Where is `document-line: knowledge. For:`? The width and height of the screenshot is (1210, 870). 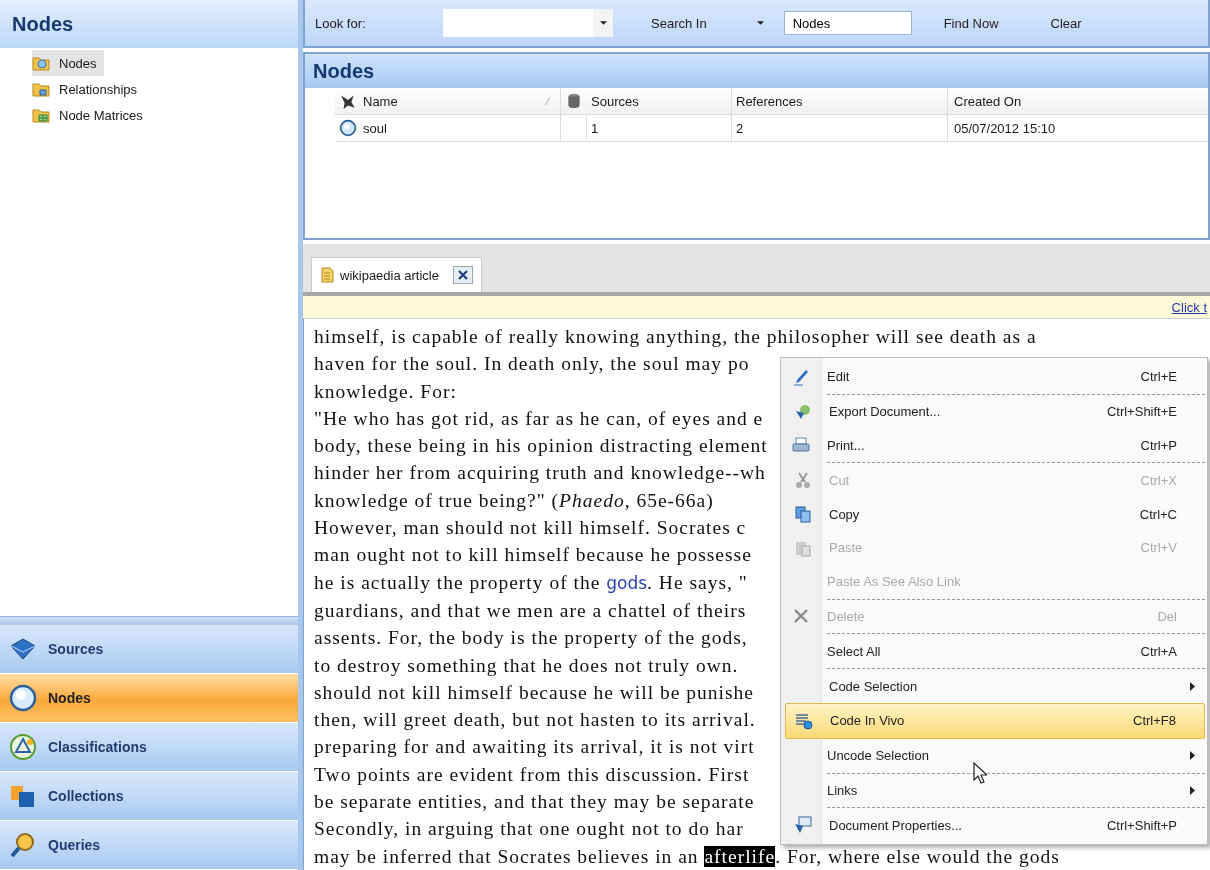 document-line: knowledge. For: is located at coordinates (385, 391).